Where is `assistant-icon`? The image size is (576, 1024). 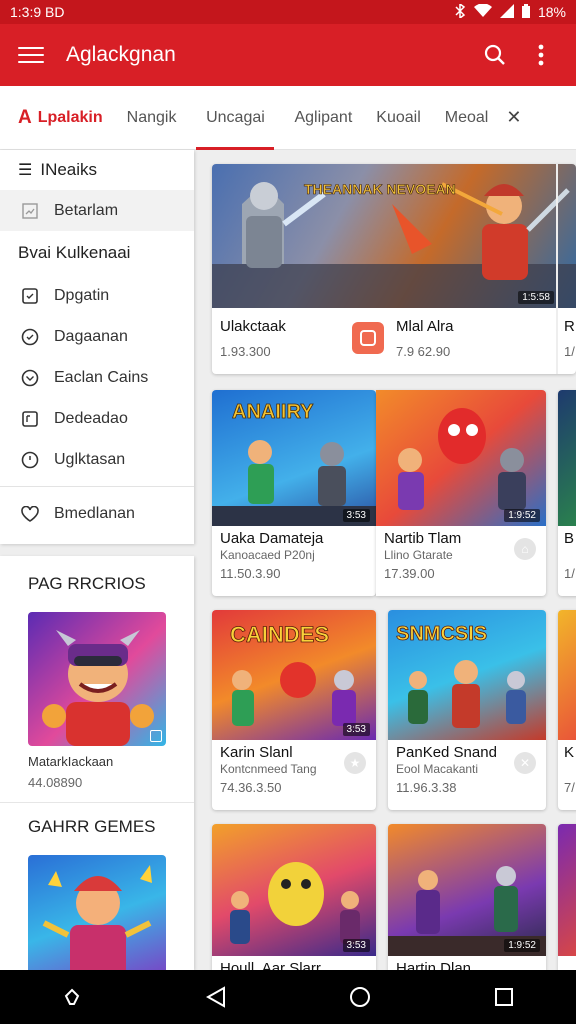 assistant-icon is located at coordinates (72, 997).